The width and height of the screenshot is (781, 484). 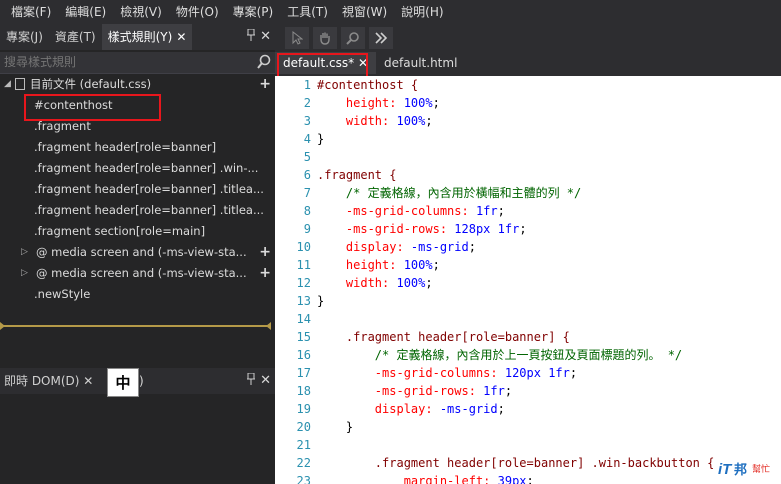 What do you see at coordinates (468, 409) in the screenshot?
I see `code-token: -ms-grid` at bounding box center [468, 409].